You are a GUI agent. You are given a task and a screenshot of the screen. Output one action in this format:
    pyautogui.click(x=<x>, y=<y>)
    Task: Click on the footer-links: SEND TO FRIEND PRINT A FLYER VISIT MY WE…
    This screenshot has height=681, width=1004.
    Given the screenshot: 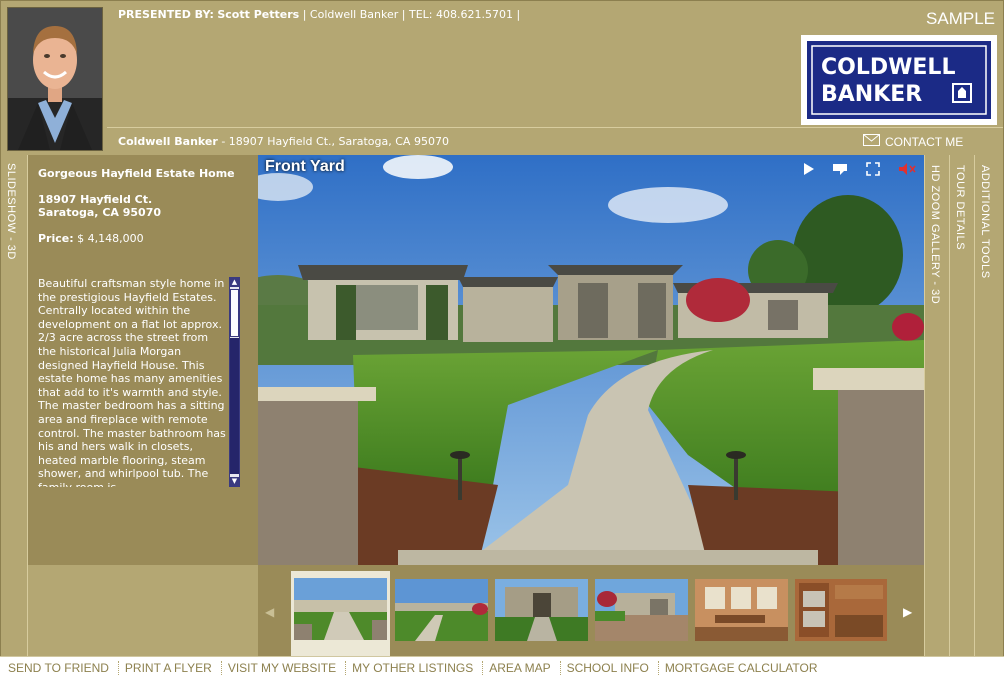 What is the action you would take?
    pyautogui.click(x=502, y=668)
    